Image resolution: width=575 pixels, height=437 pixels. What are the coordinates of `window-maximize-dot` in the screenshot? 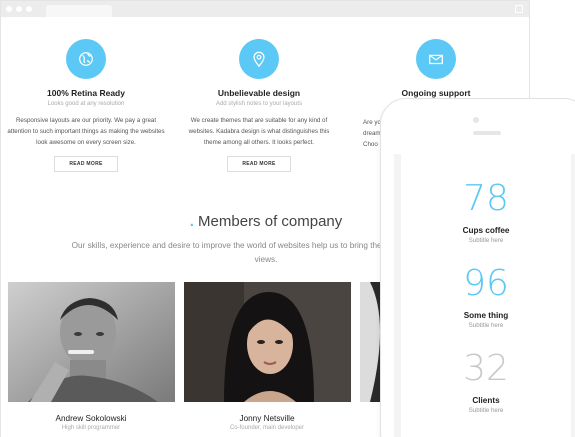 It's located at (29, 9).